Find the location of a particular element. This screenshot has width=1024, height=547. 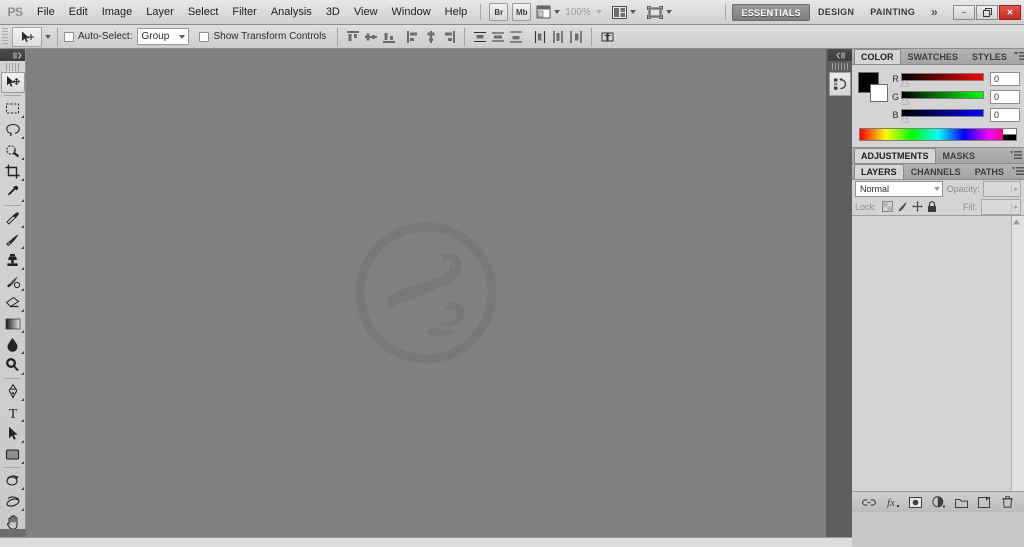

slider-b is located at coordinates (942, 115).